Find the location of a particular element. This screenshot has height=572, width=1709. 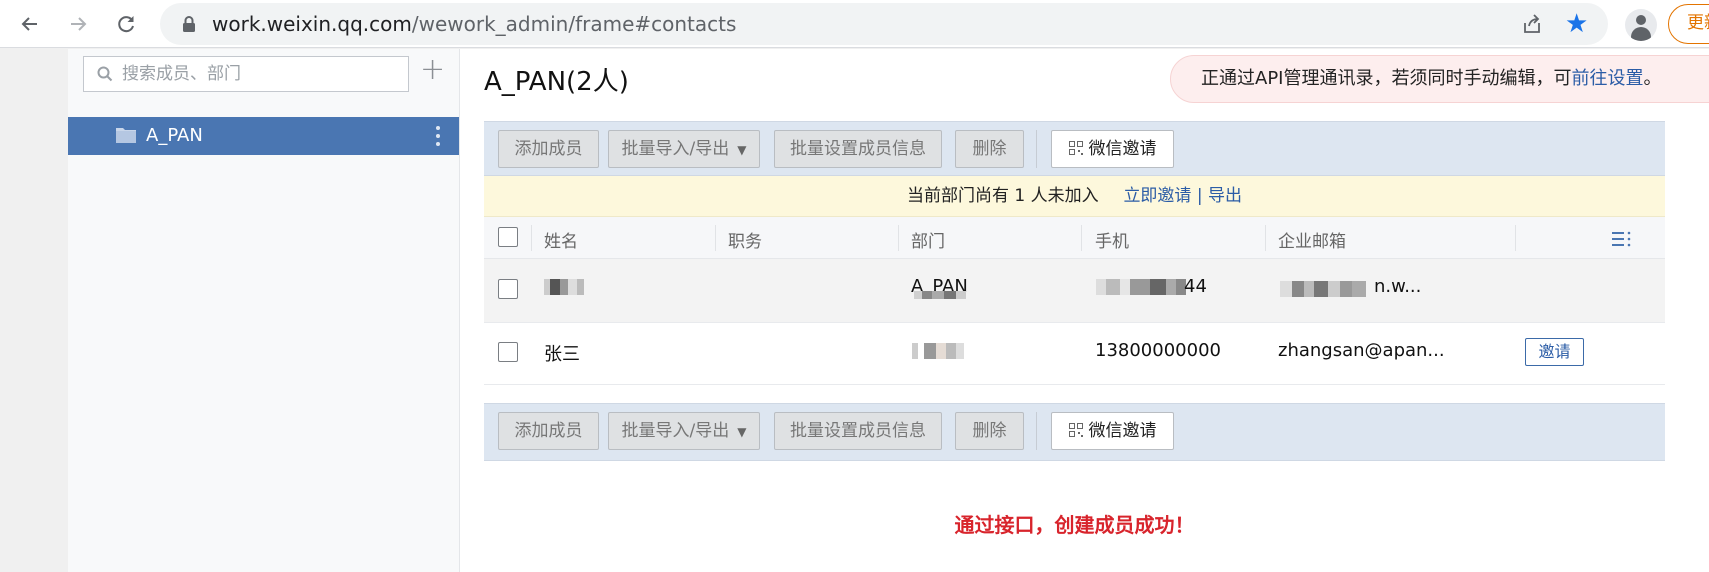

pending-join-text: 当前部门尚有 1 人未加入 is located at coordinates (1003, 196).